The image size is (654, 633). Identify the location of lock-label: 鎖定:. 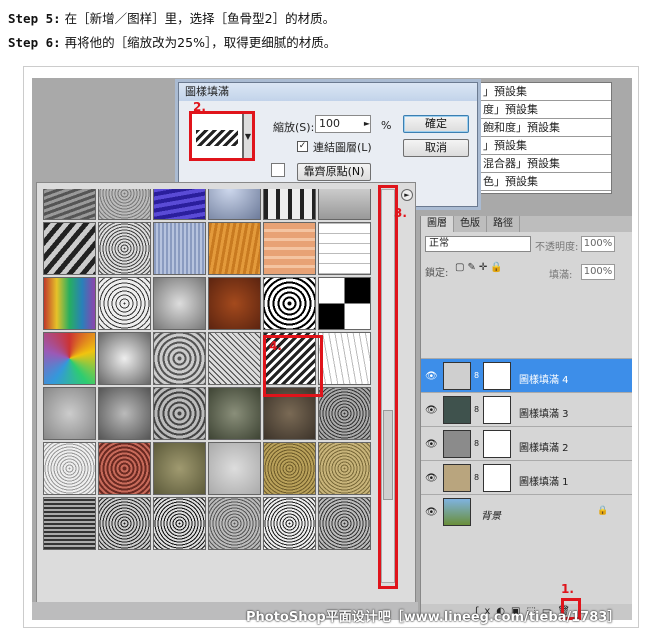
(437, 273).